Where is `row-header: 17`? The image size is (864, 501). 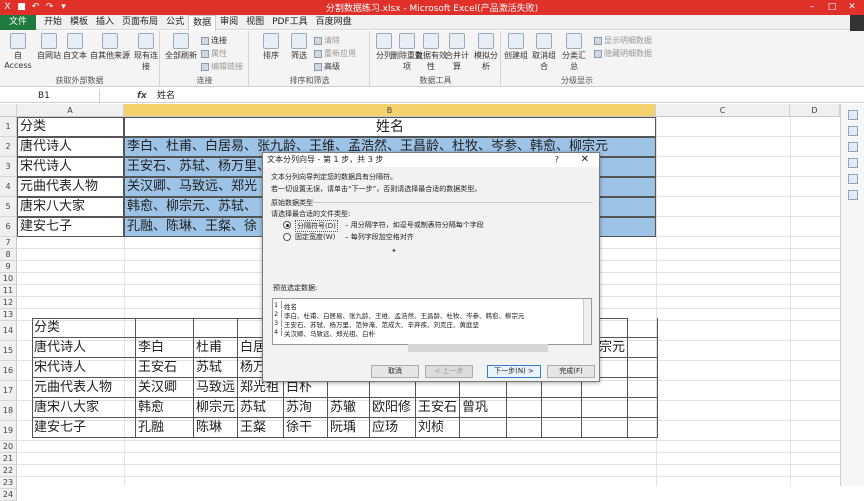 row-header: 17 is located at coordinates (8, 391).